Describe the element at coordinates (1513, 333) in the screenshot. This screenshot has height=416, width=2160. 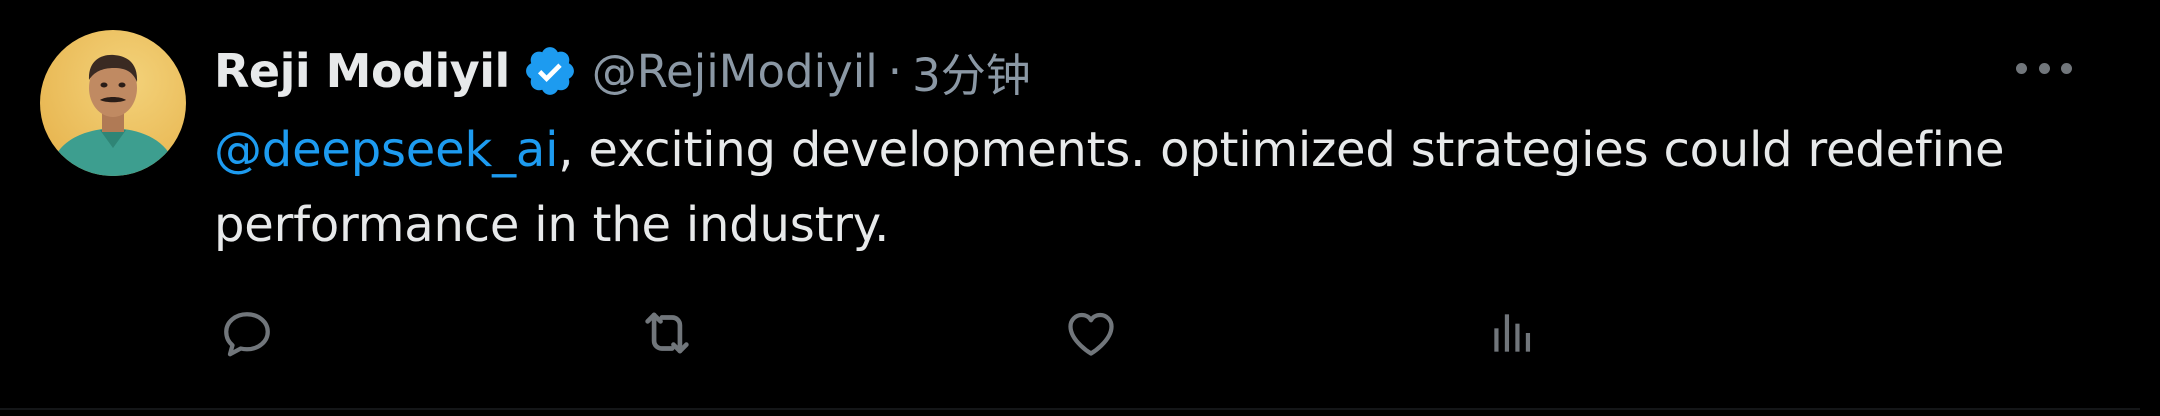
I see `views-icon` at that location.